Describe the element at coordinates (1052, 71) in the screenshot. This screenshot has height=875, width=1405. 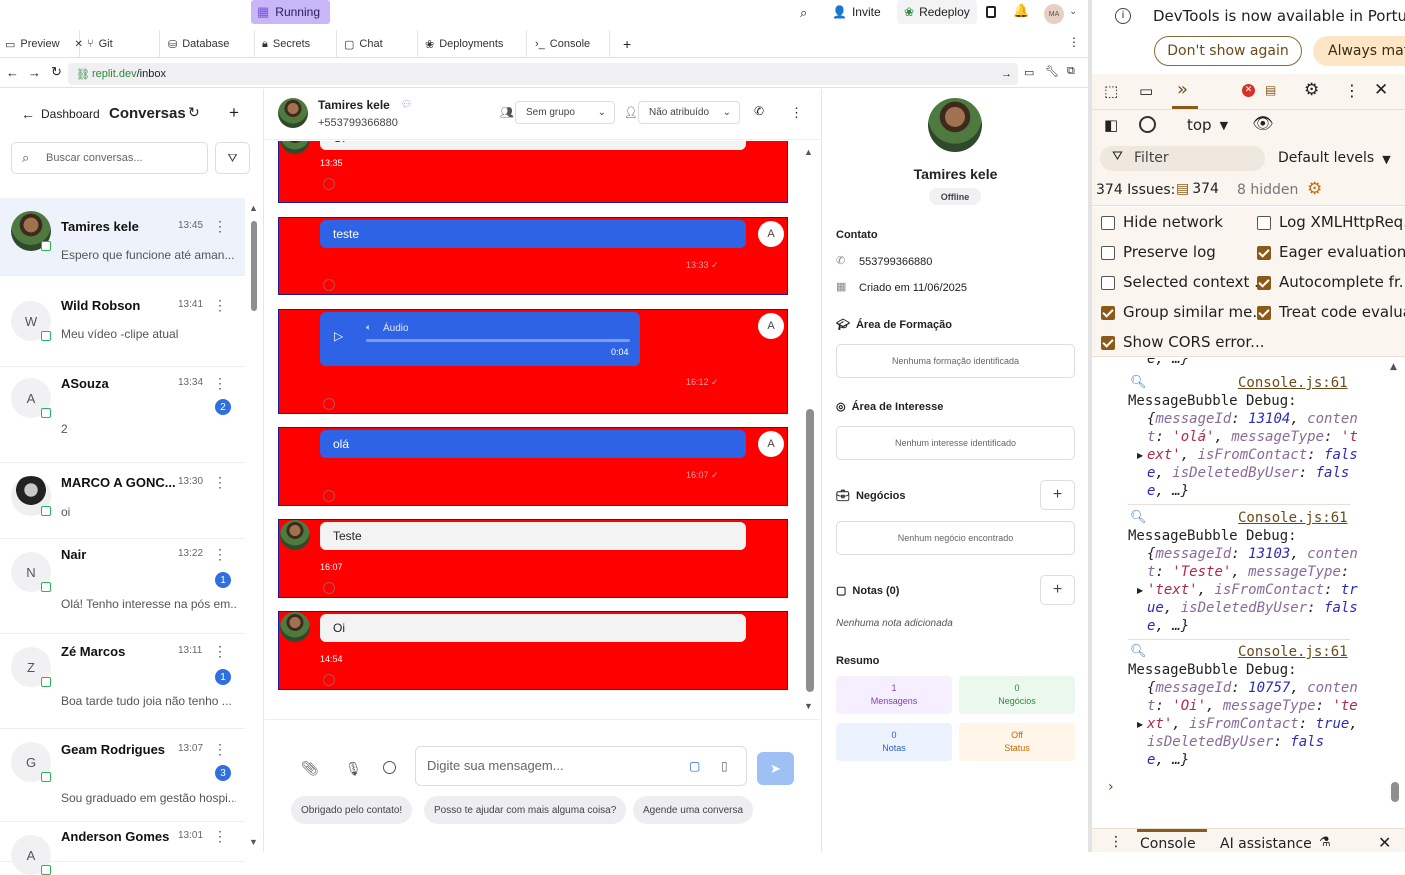
I see `wrench-icon: 🔧︎` at that location.